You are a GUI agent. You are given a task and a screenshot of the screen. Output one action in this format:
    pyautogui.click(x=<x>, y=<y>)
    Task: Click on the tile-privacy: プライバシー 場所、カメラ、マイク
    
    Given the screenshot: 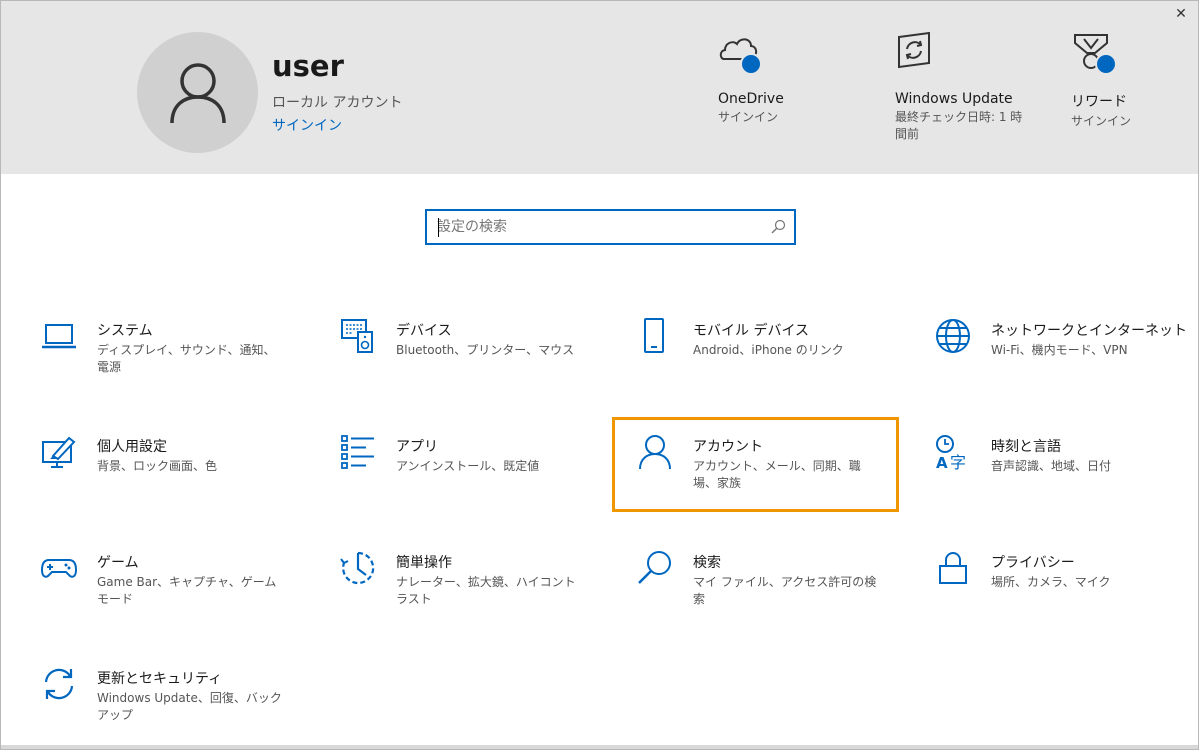 What is the action you would take?
    pyautogui.click(x=1066, y=587)
    